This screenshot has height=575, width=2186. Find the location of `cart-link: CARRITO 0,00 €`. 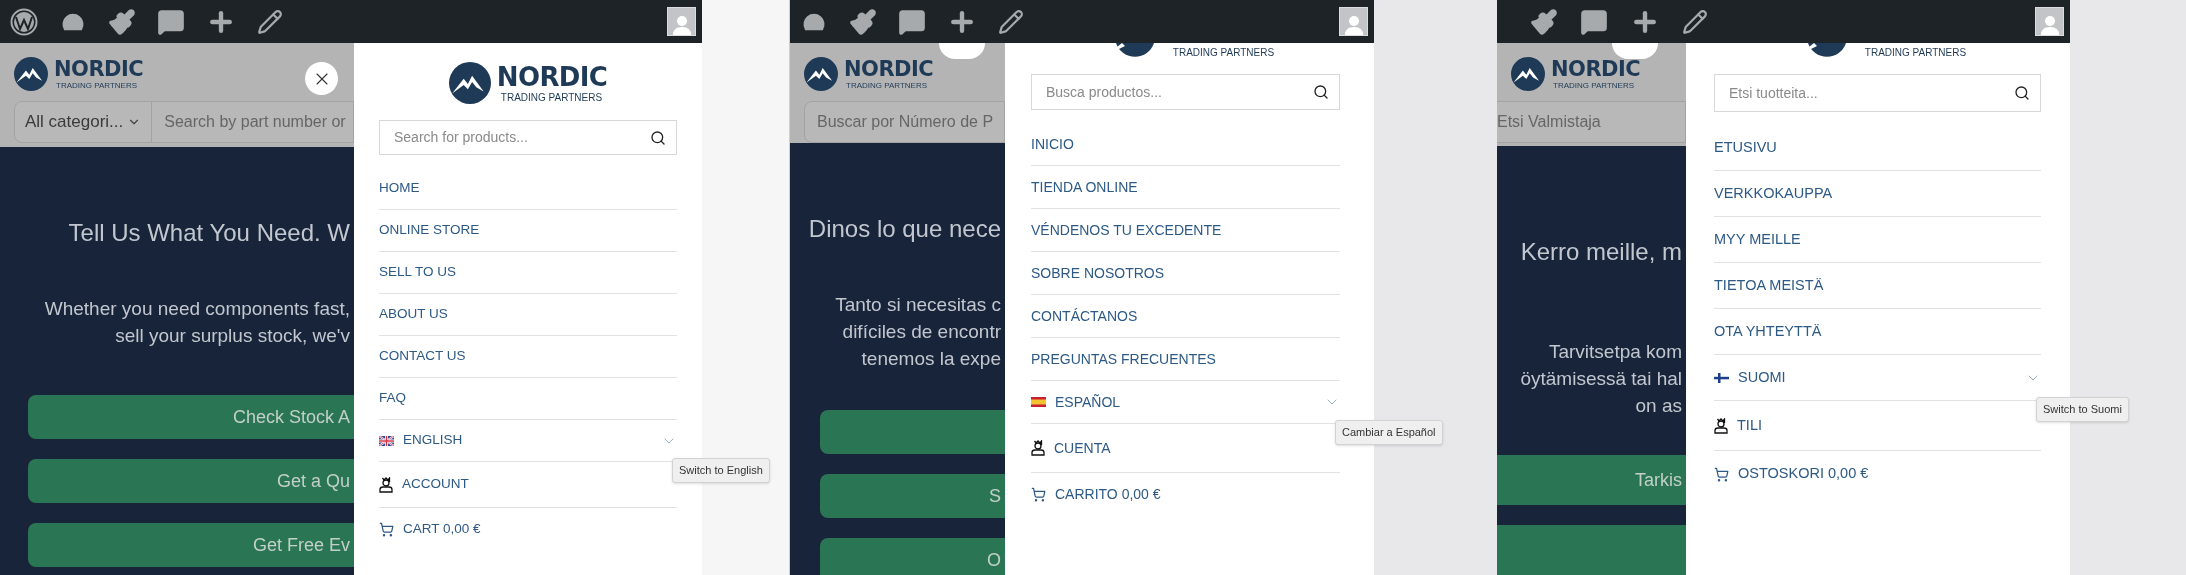

cart-link: CARRITO 0,00 € is located at coordinates (1185, 494).